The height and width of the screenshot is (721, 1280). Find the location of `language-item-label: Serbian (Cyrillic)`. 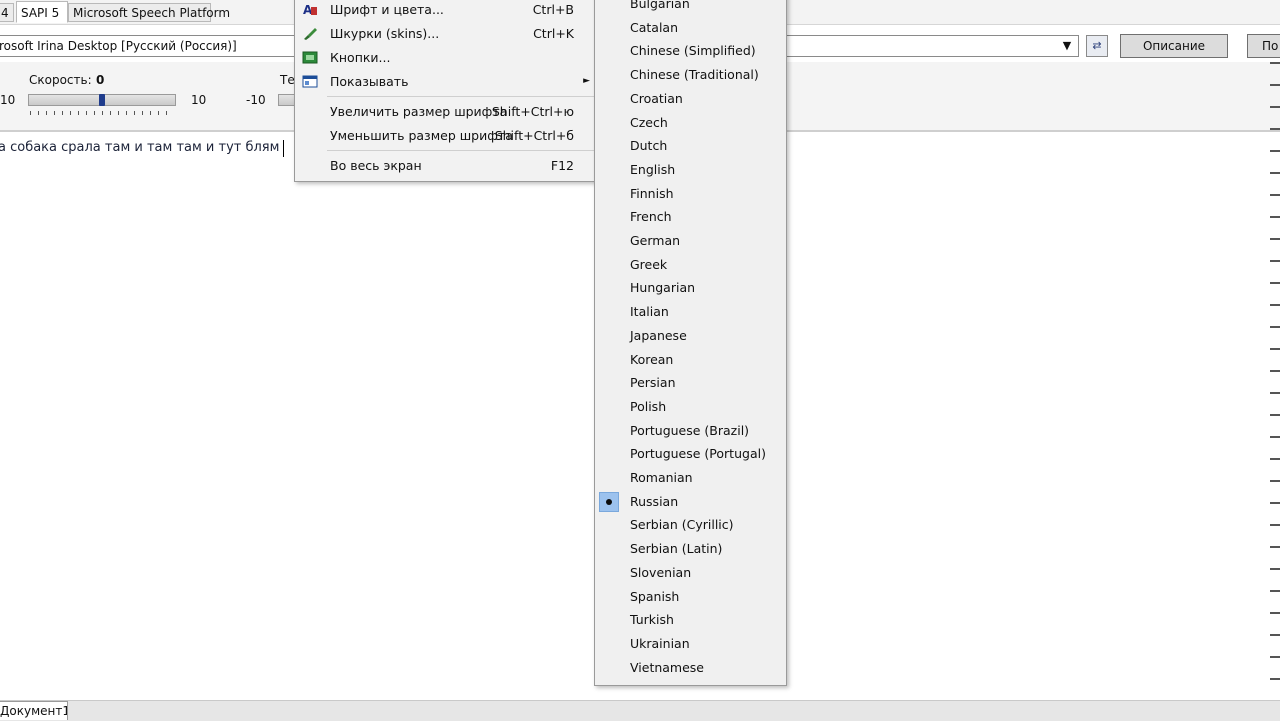

language-item-label: Serbian (Cyrillic) is located at coordinates (682, 525).